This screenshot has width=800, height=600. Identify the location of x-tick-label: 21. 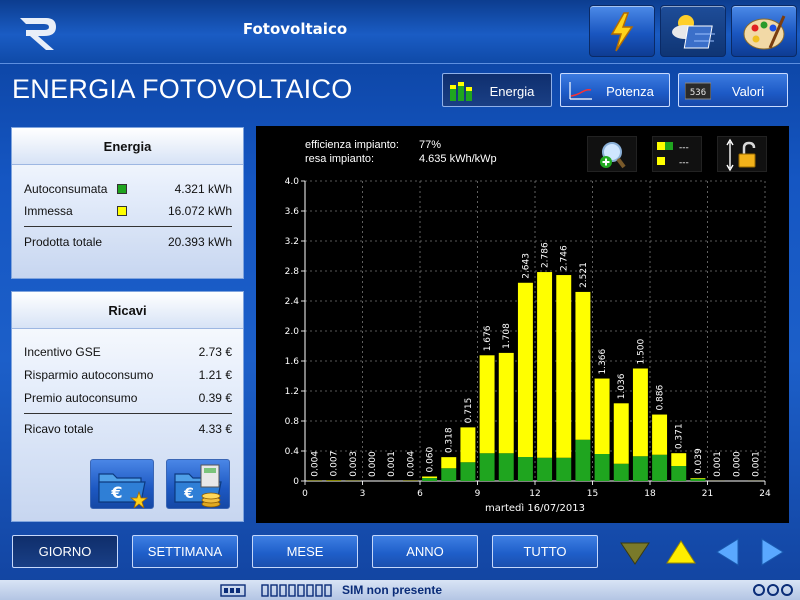
(707, 494).